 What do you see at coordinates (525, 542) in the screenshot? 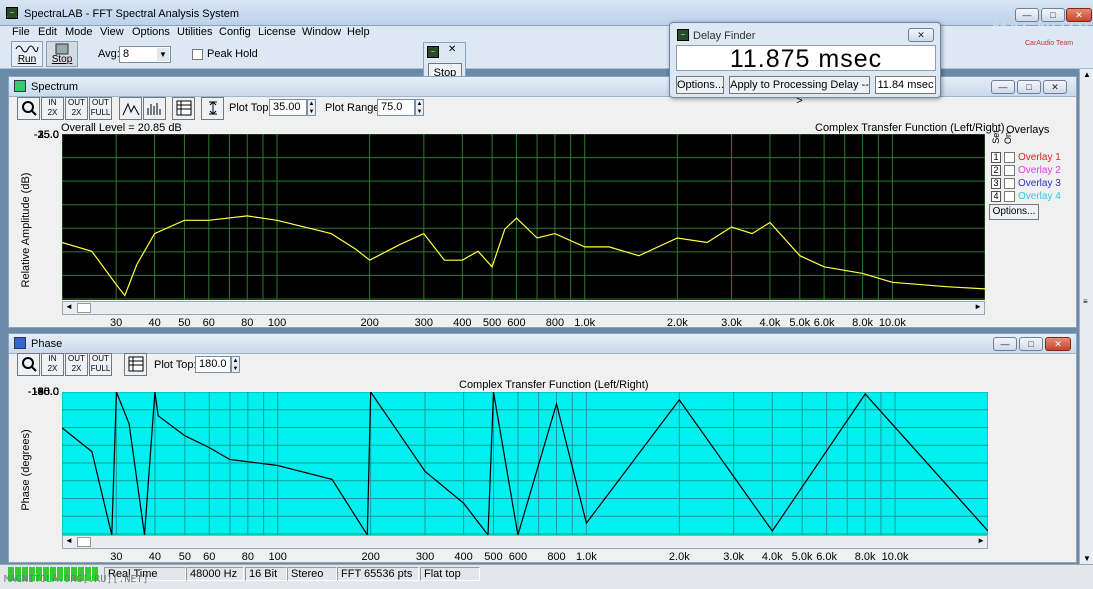
I see `phase-scrollbar: ◄ ►` at bounding box center [525, 542].